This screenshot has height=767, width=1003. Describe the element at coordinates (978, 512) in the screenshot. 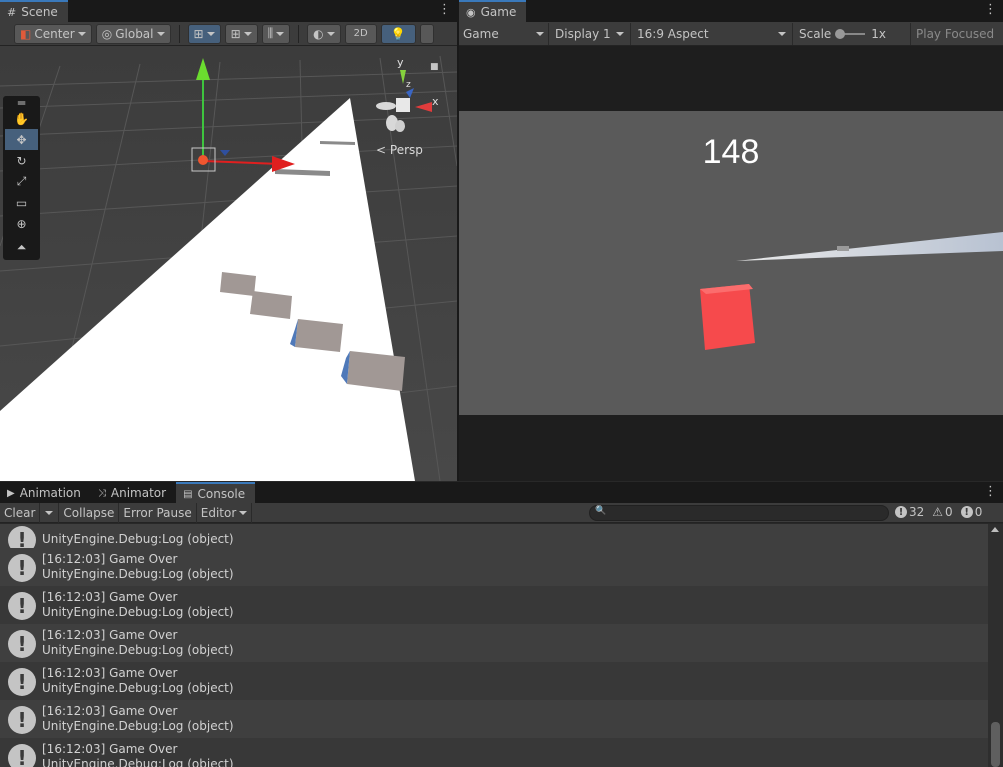

I see `error-count: 0` at that location.